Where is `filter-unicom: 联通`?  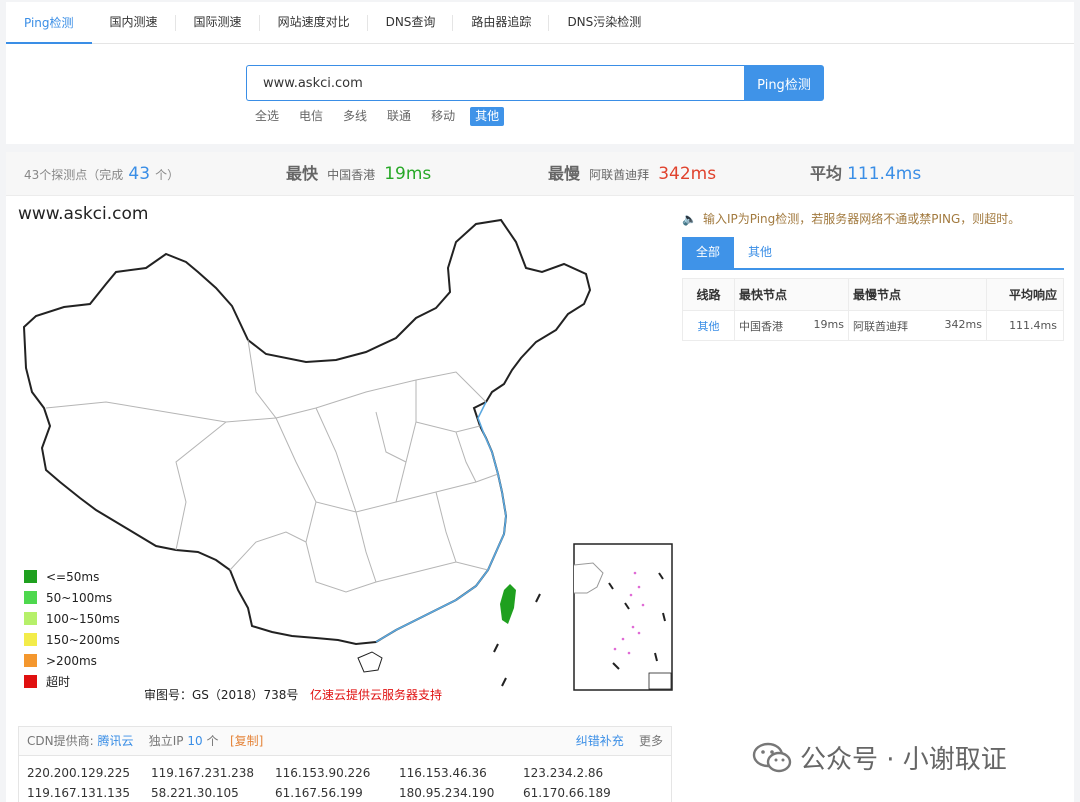 filter-unicom: 联通 is located at coordinates (399, 116).